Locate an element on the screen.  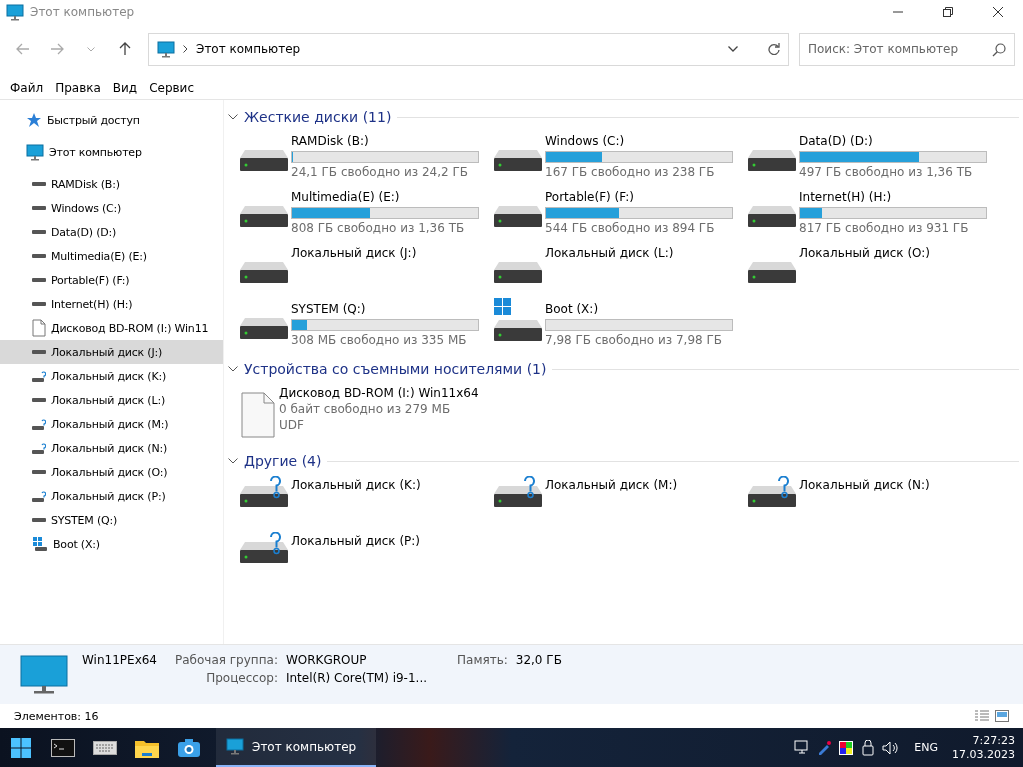
drive-name: Локальный диск (J:) is located at coordinates (354, 253).